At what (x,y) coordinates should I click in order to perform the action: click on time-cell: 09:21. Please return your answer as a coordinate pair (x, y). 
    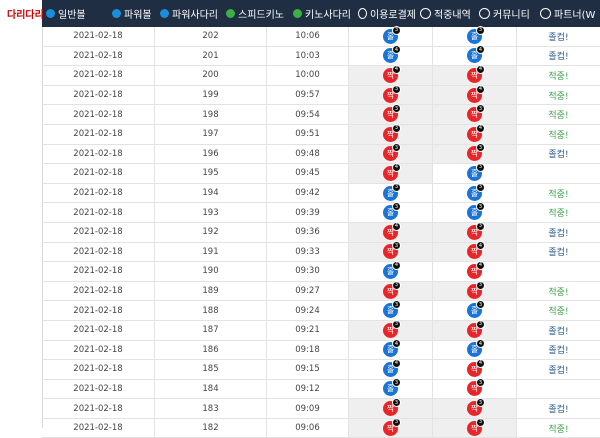
    Looking at the image, I should click on (307, 330).